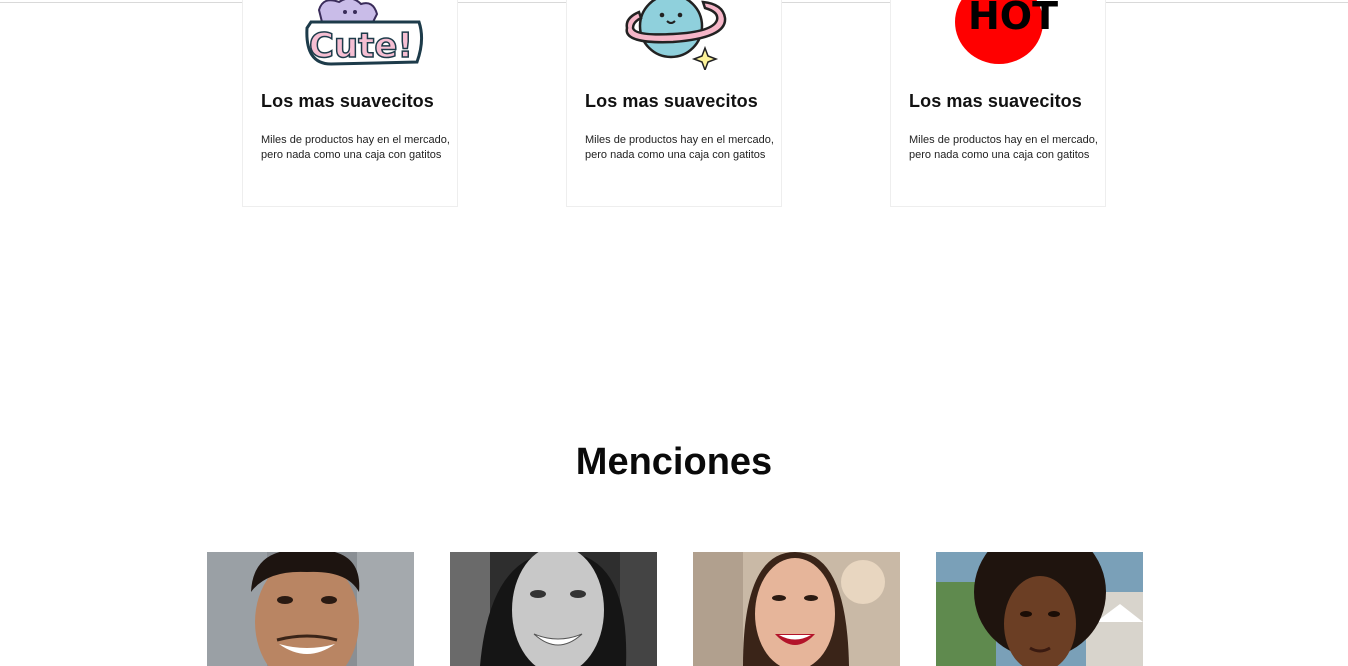 This screenshot has width=1348, height=666. Describe the element at coordinates (674, 462) in the screenshot. I see `section-title-menciones: Menciones` at that location.